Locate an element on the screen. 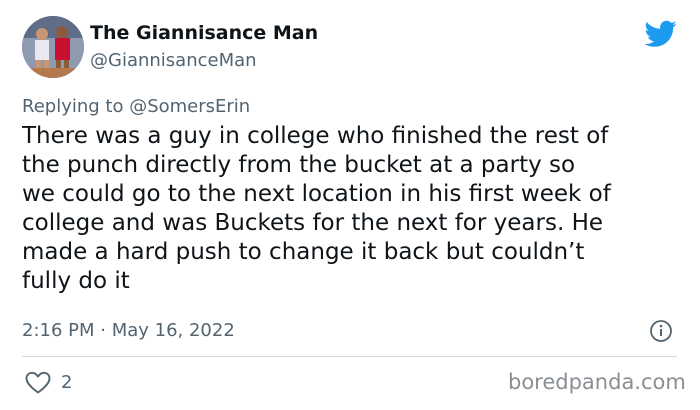 The height and width of the screenshot is (410, 700). info-icon is located at coordinates (661, 331).